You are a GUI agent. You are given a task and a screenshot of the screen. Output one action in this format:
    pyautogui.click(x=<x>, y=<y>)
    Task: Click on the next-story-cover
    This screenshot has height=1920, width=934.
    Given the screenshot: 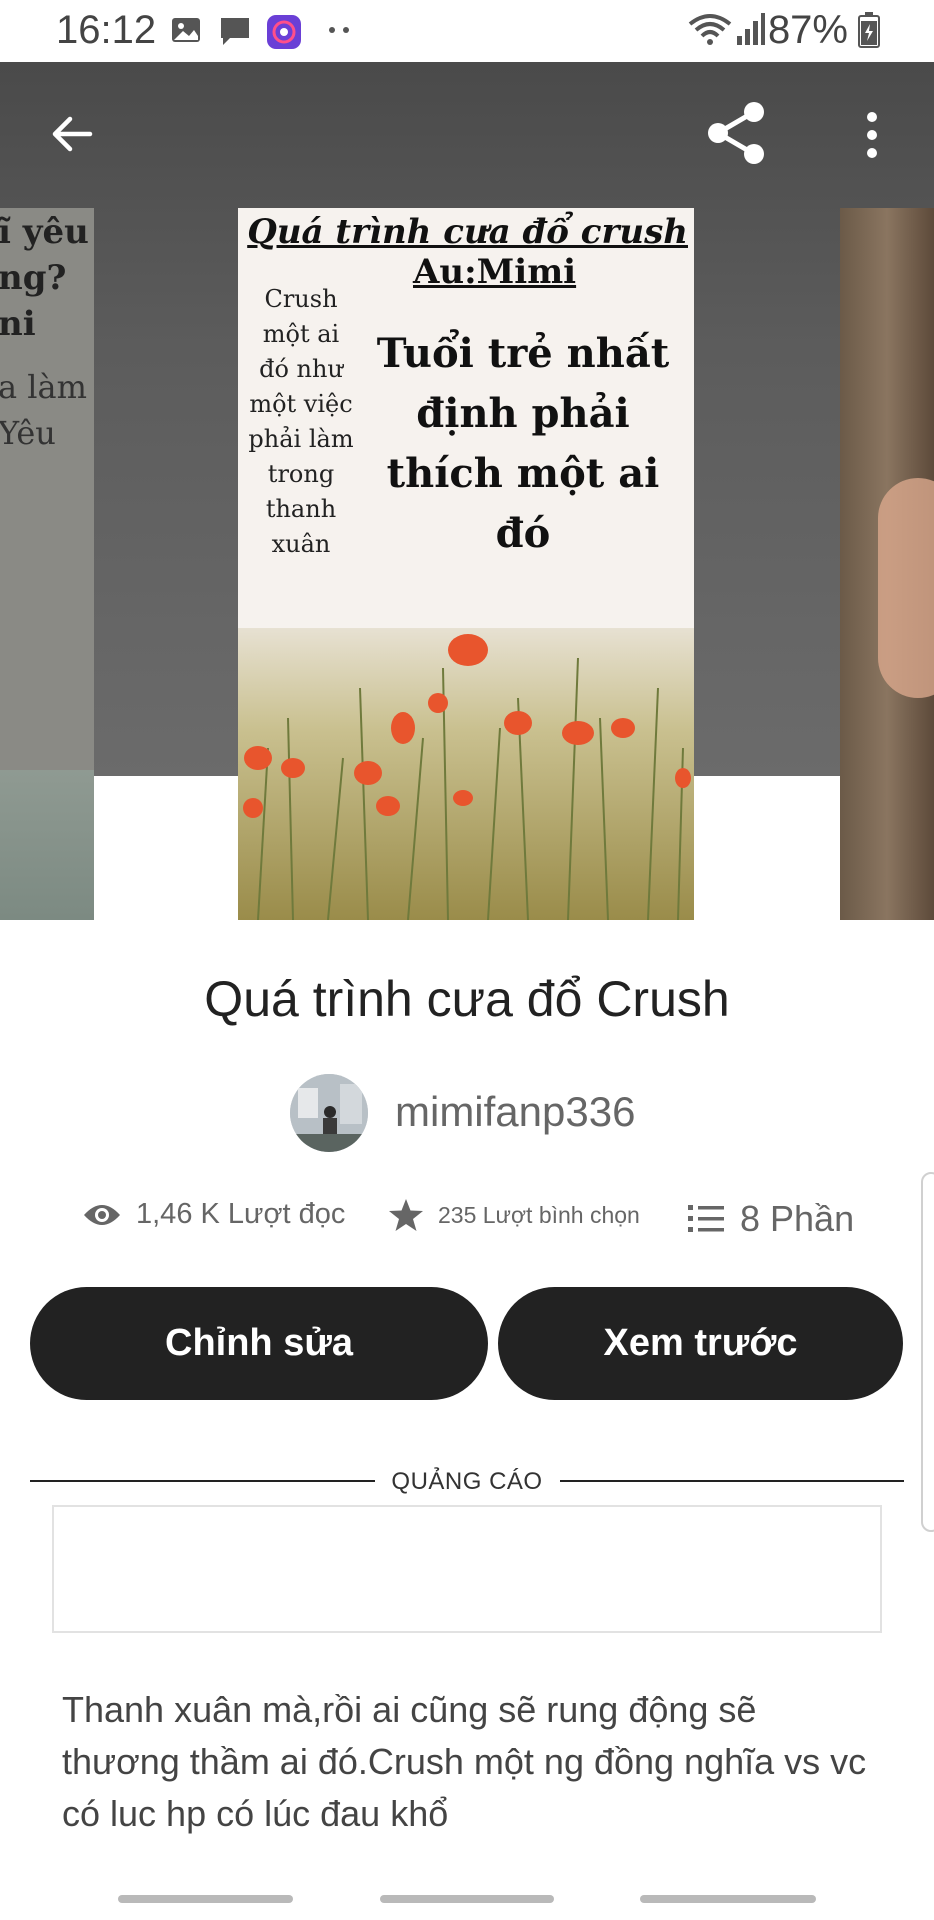 What is the action you would take?
    pyautogui.click(x=887, y=564)
    